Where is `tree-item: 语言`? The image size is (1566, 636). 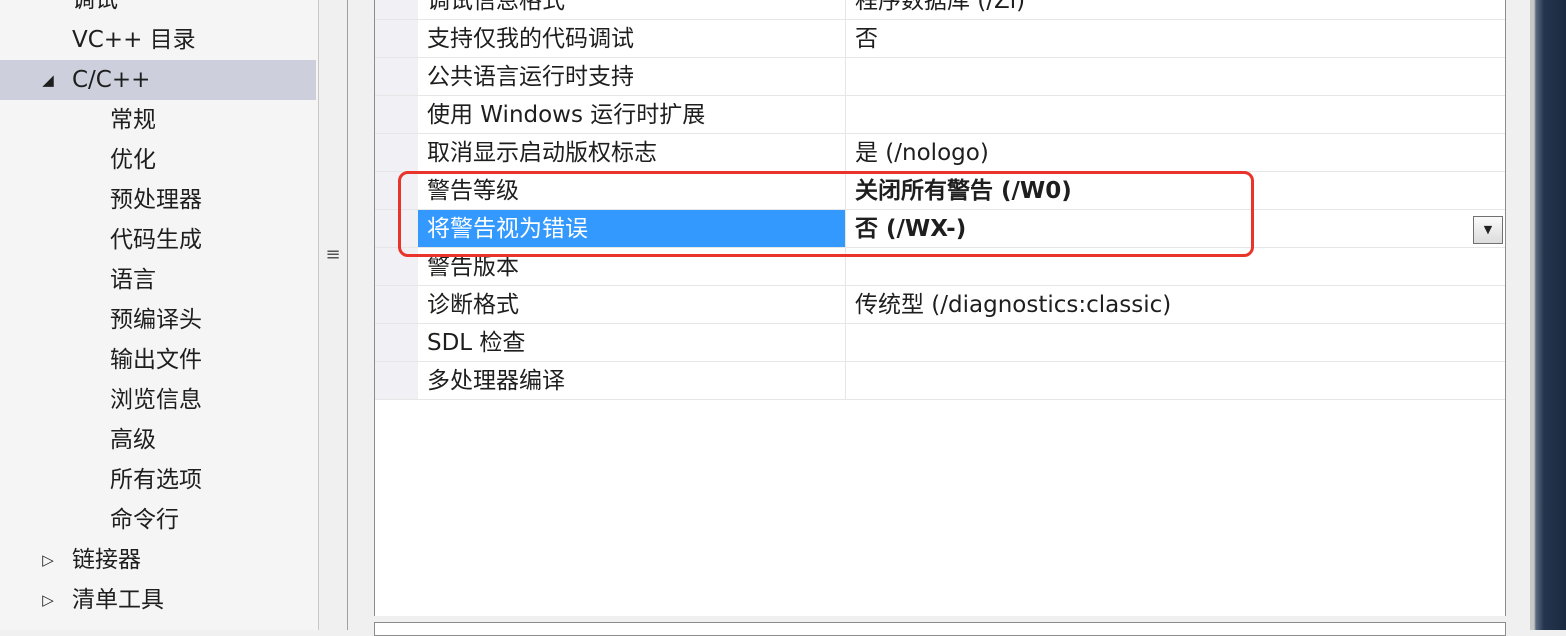
tree-item: 语言 is located at coordinates (158, 280).